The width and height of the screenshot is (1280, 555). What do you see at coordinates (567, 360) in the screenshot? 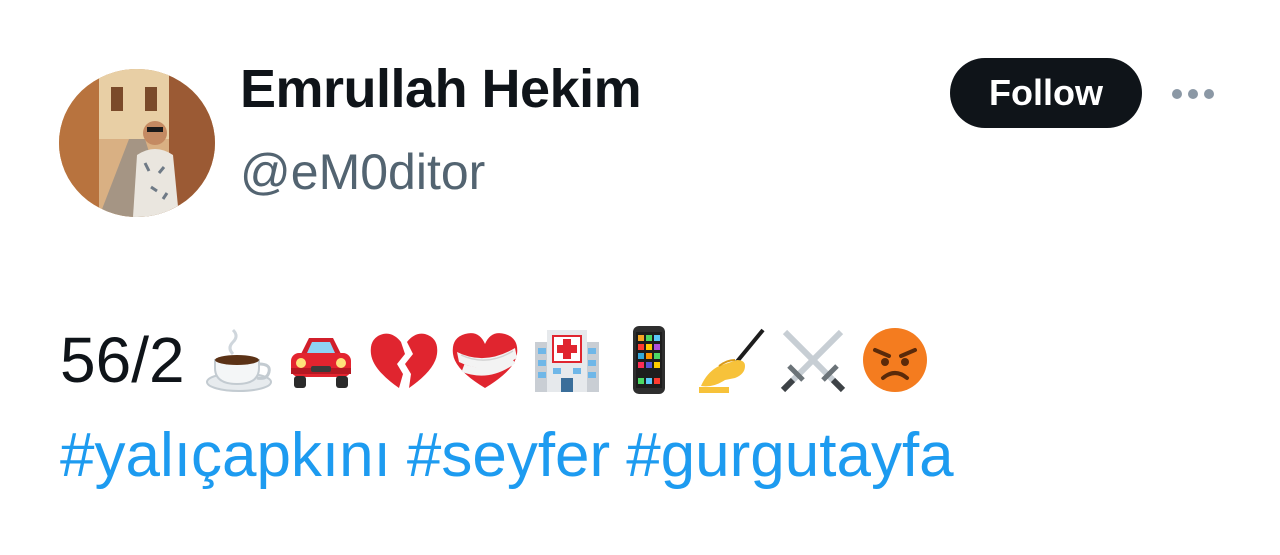
I see `hospital-icon` at bounding box center [567, 360].